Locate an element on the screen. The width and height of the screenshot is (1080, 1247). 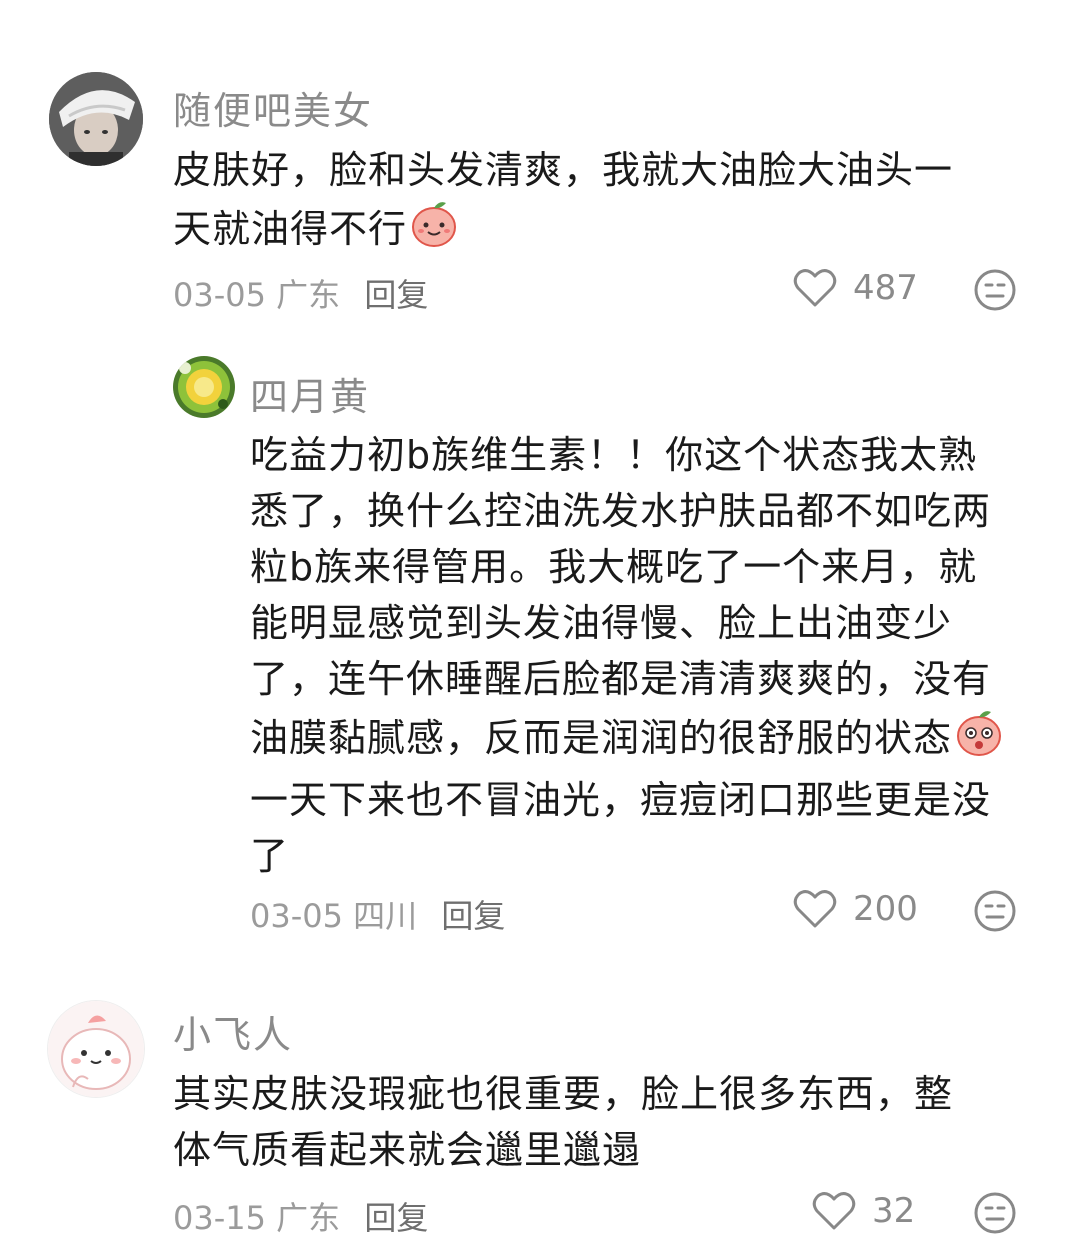
username: 随便吧美女 is located at coordinates (273, 107).